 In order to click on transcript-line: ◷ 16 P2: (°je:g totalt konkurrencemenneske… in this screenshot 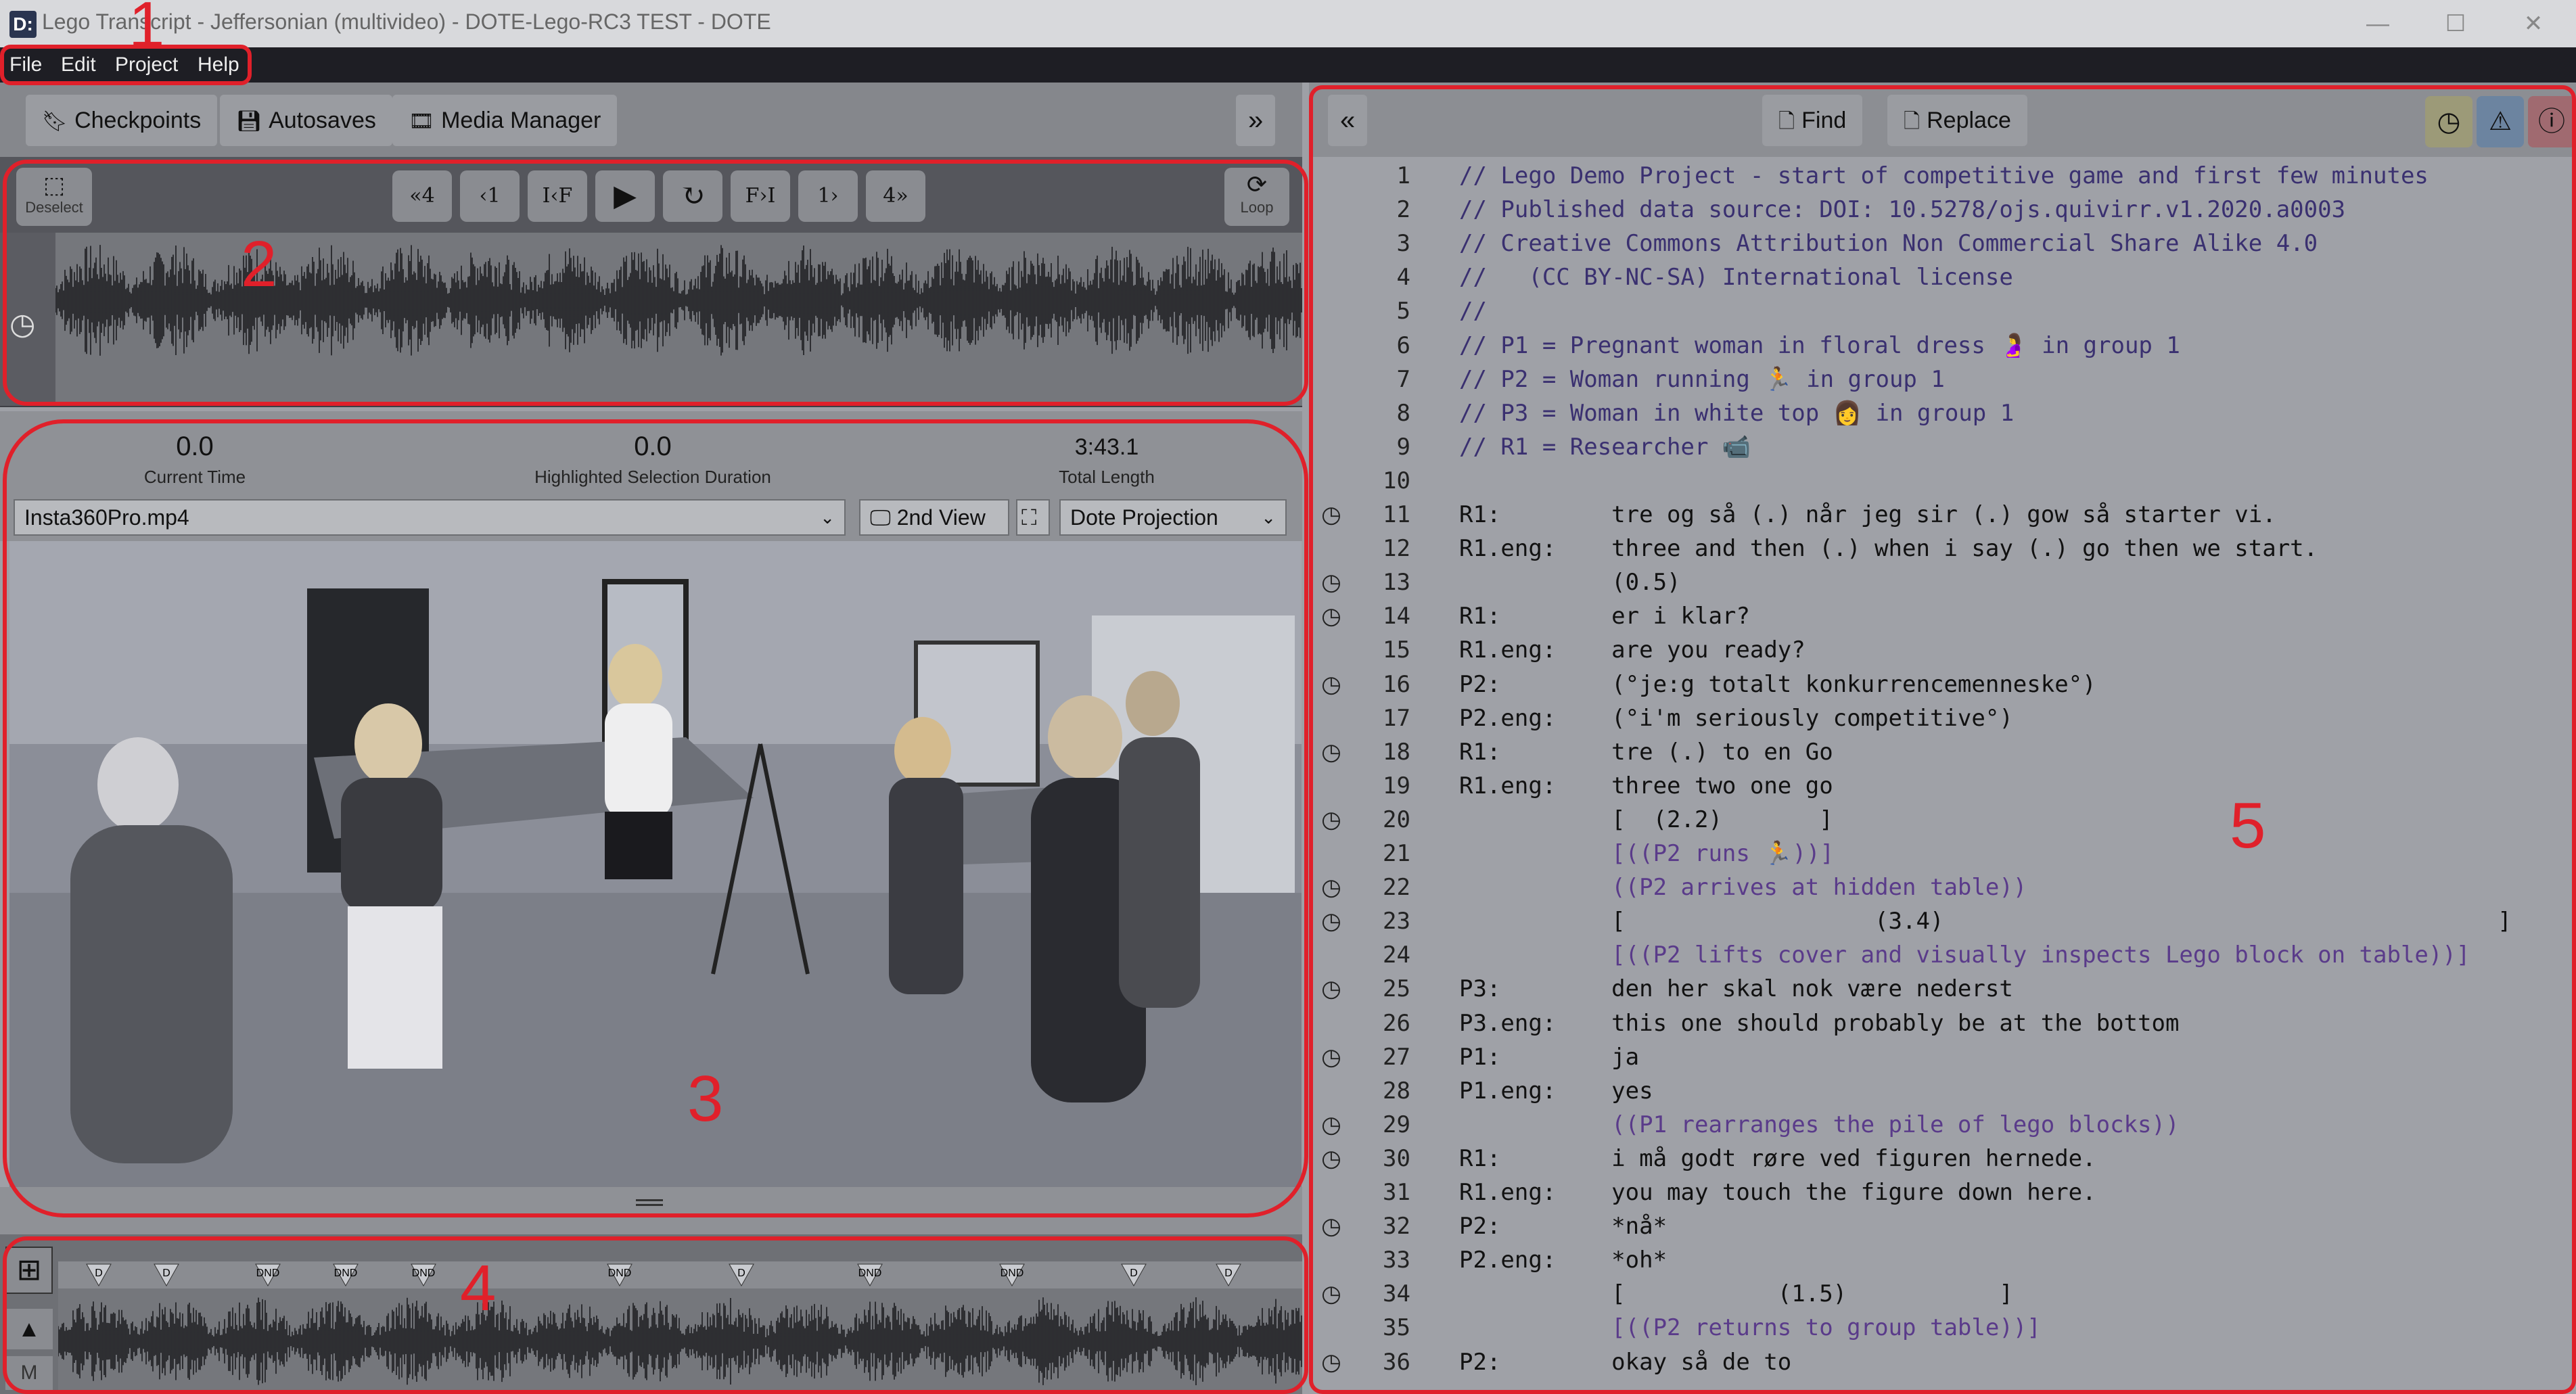, I will do `click(1942, 688)`.